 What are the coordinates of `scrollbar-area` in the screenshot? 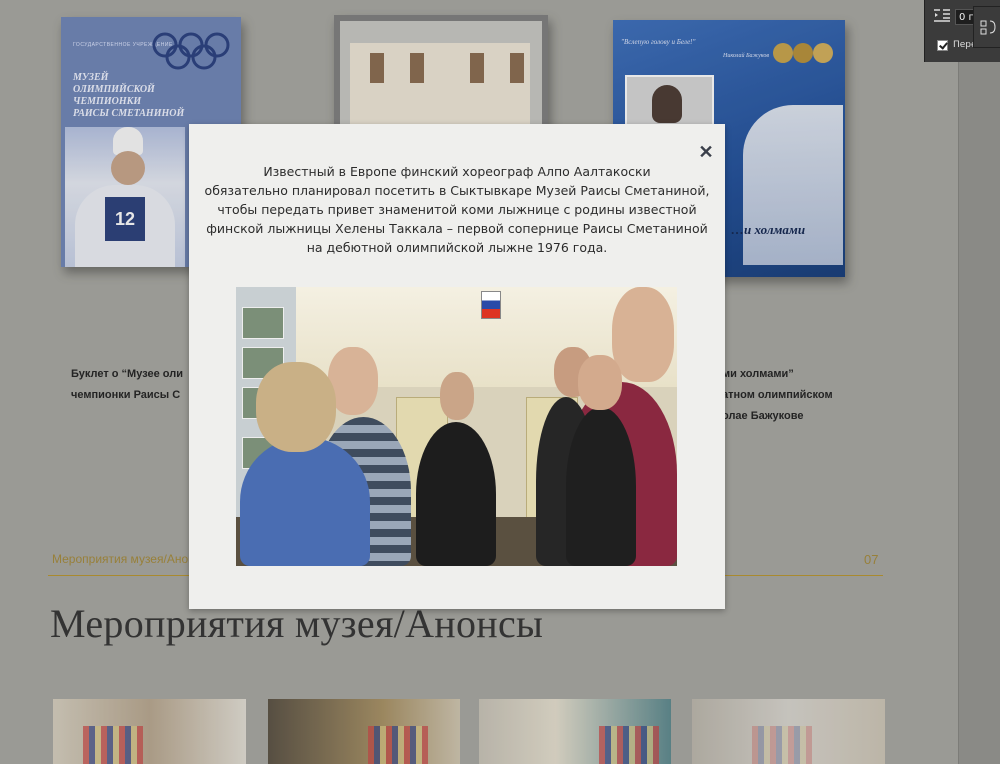 It's located at (979, 382).